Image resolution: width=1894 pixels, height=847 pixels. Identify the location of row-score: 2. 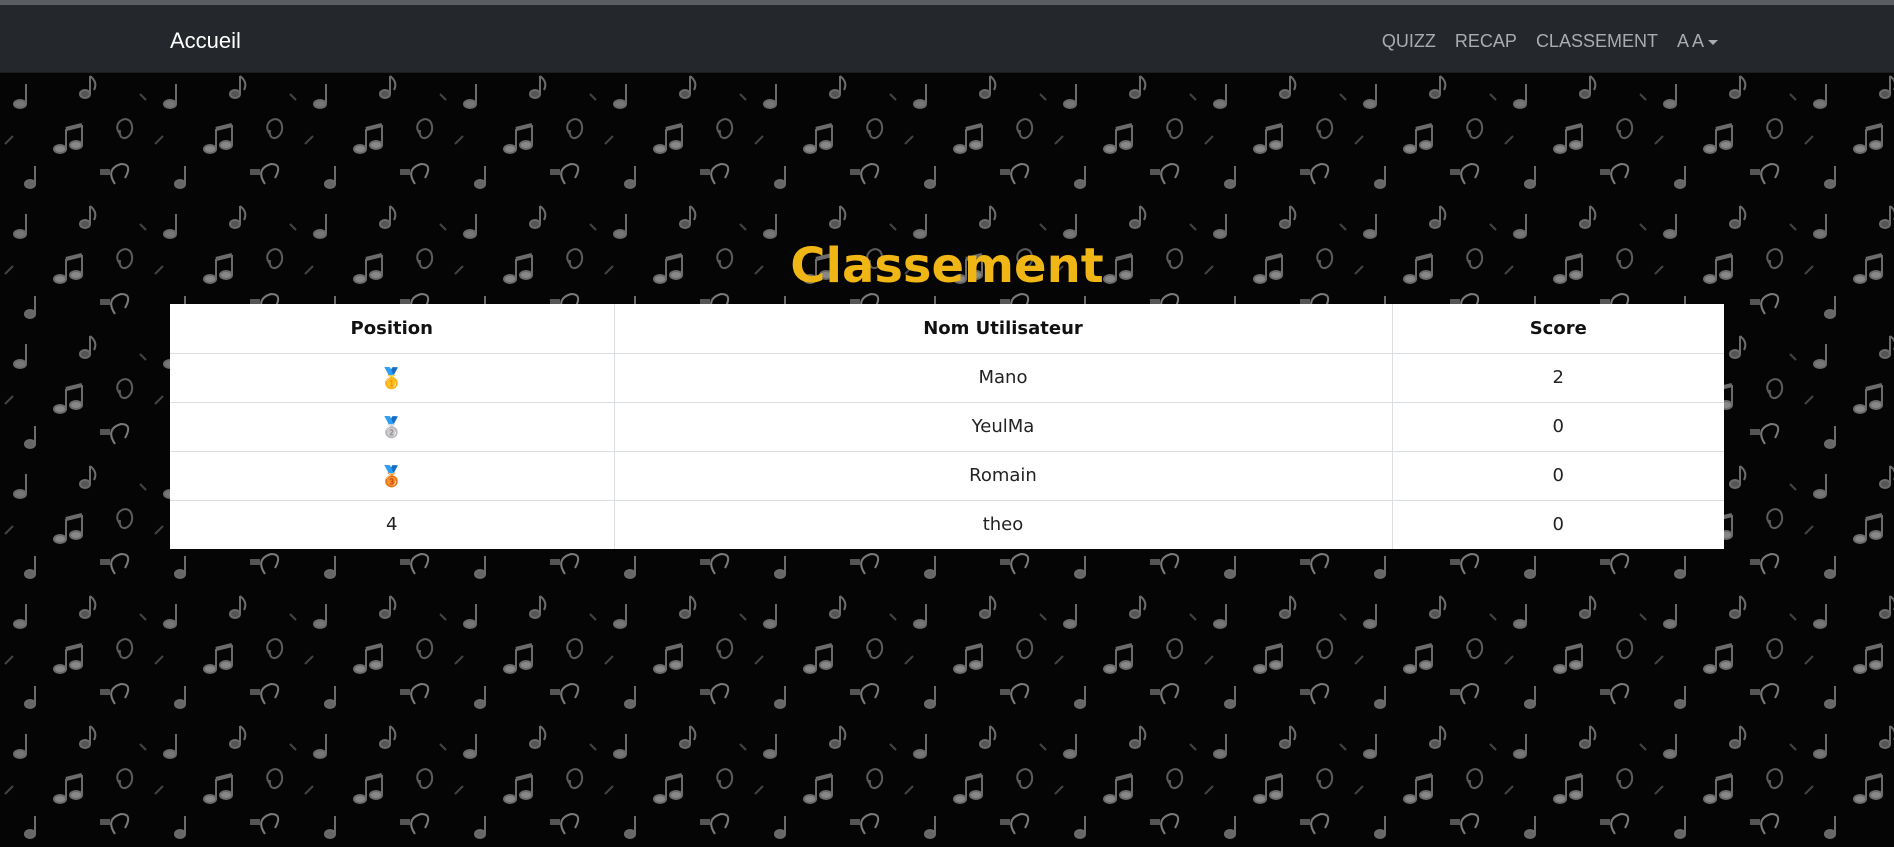
(1557, 378).